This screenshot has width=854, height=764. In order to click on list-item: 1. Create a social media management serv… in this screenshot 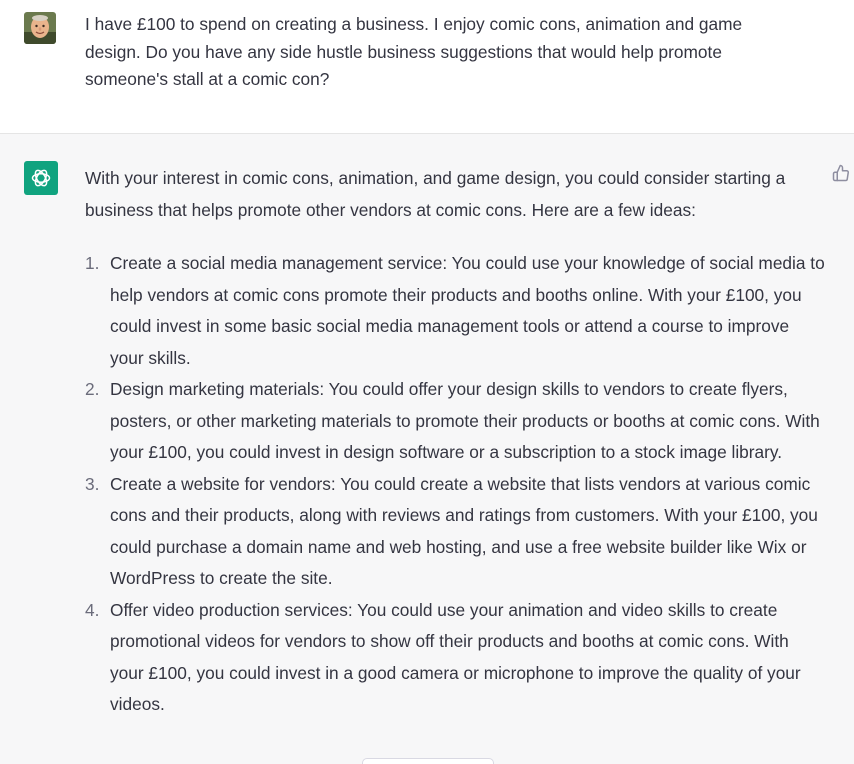, I will do `click(455, 311)`.